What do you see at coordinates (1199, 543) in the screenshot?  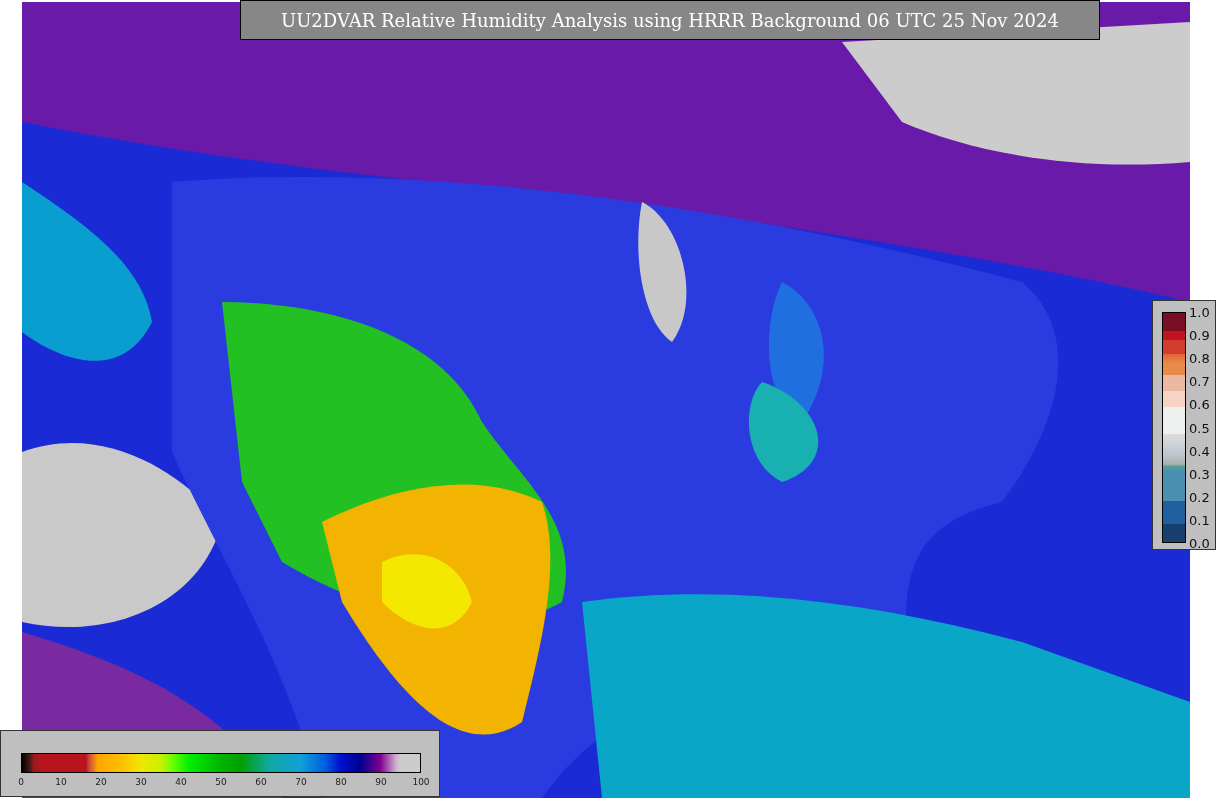 I see `tick-label: 0.0` at bounding box center [1199, 543].